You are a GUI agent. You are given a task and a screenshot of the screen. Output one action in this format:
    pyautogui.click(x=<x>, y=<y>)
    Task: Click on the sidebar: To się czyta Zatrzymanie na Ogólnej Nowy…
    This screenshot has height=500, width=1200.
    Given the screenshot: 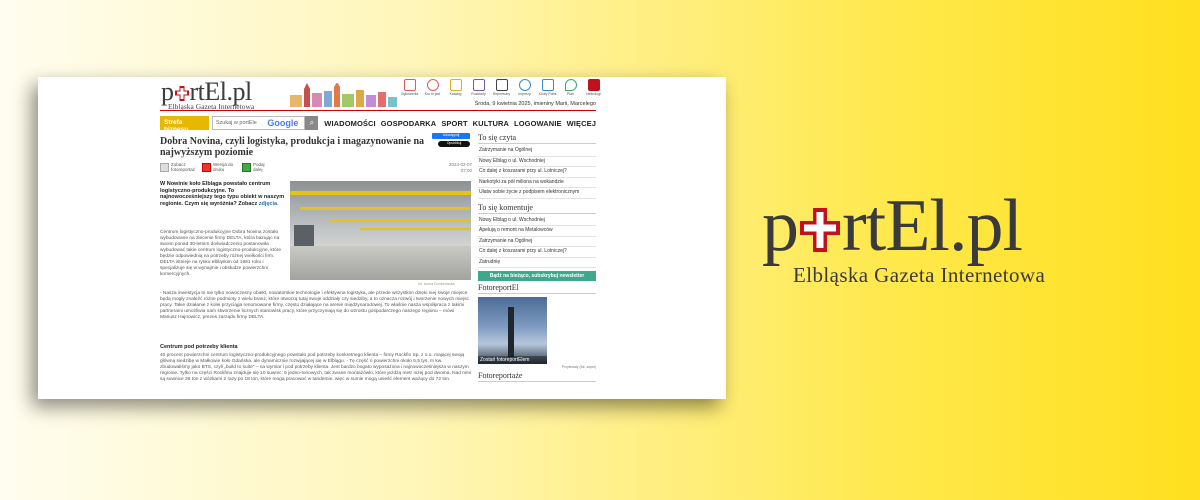 What is the action you would take?
    pyautogui.click(x=537, y=258)
    